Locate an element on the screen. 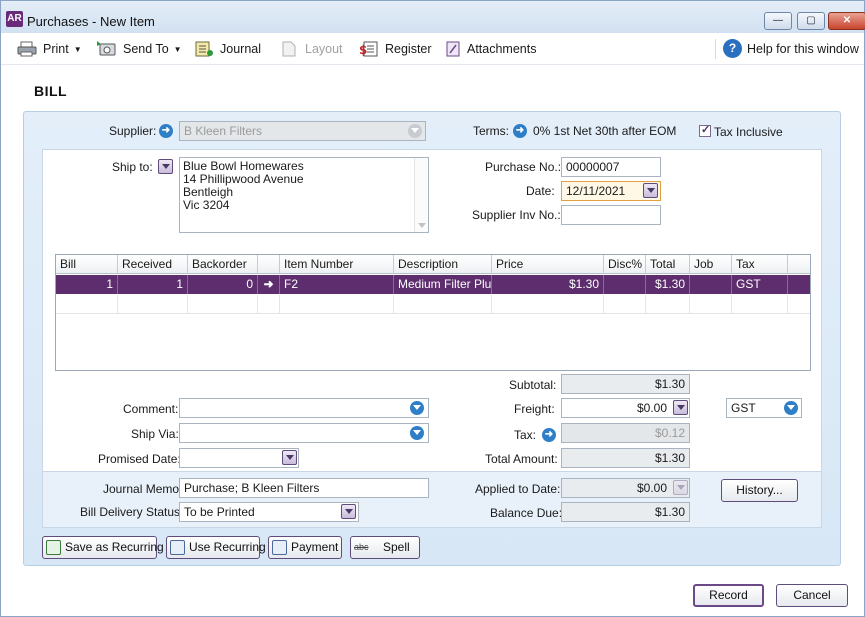 Image resolution: width=865 pixels, height=617 pixels. date-label: Date: is located at coordinates (540, 191).